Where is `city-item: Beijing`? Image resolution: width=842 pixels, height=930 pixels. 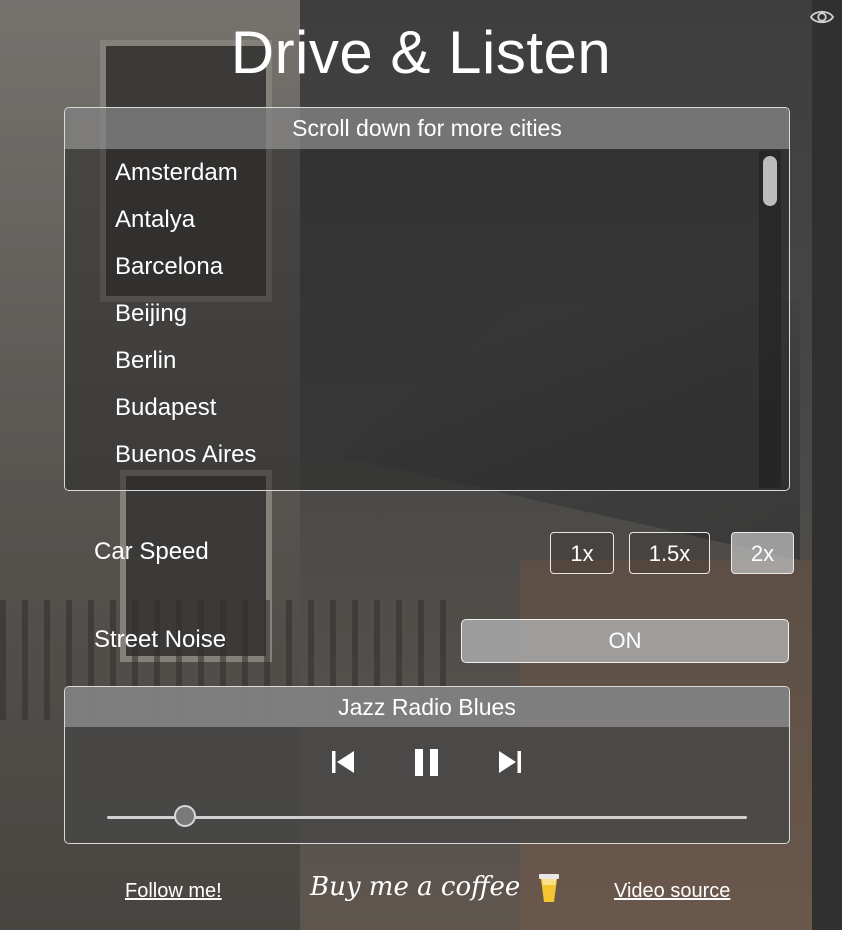 city-item: Beijing is located at coordinates (452, 313).